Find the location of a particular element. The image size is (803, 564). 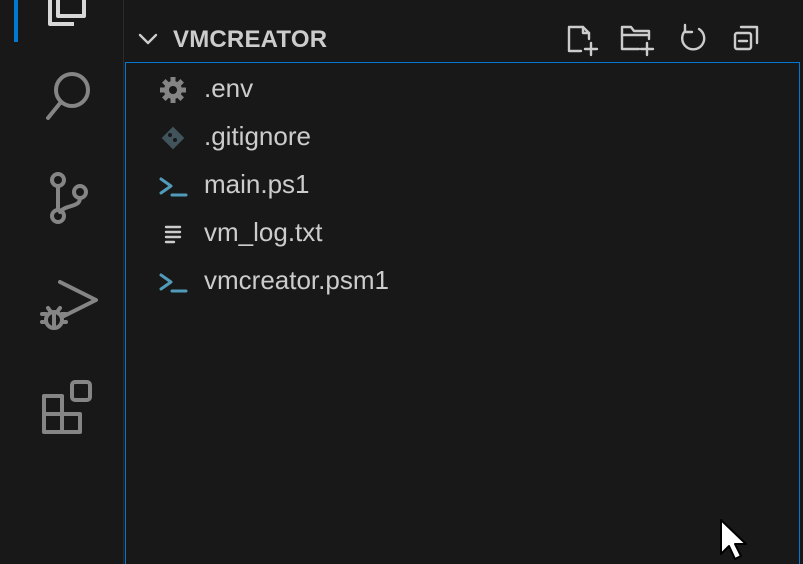

file-row-env: .env is located at coordinates (462, 88).